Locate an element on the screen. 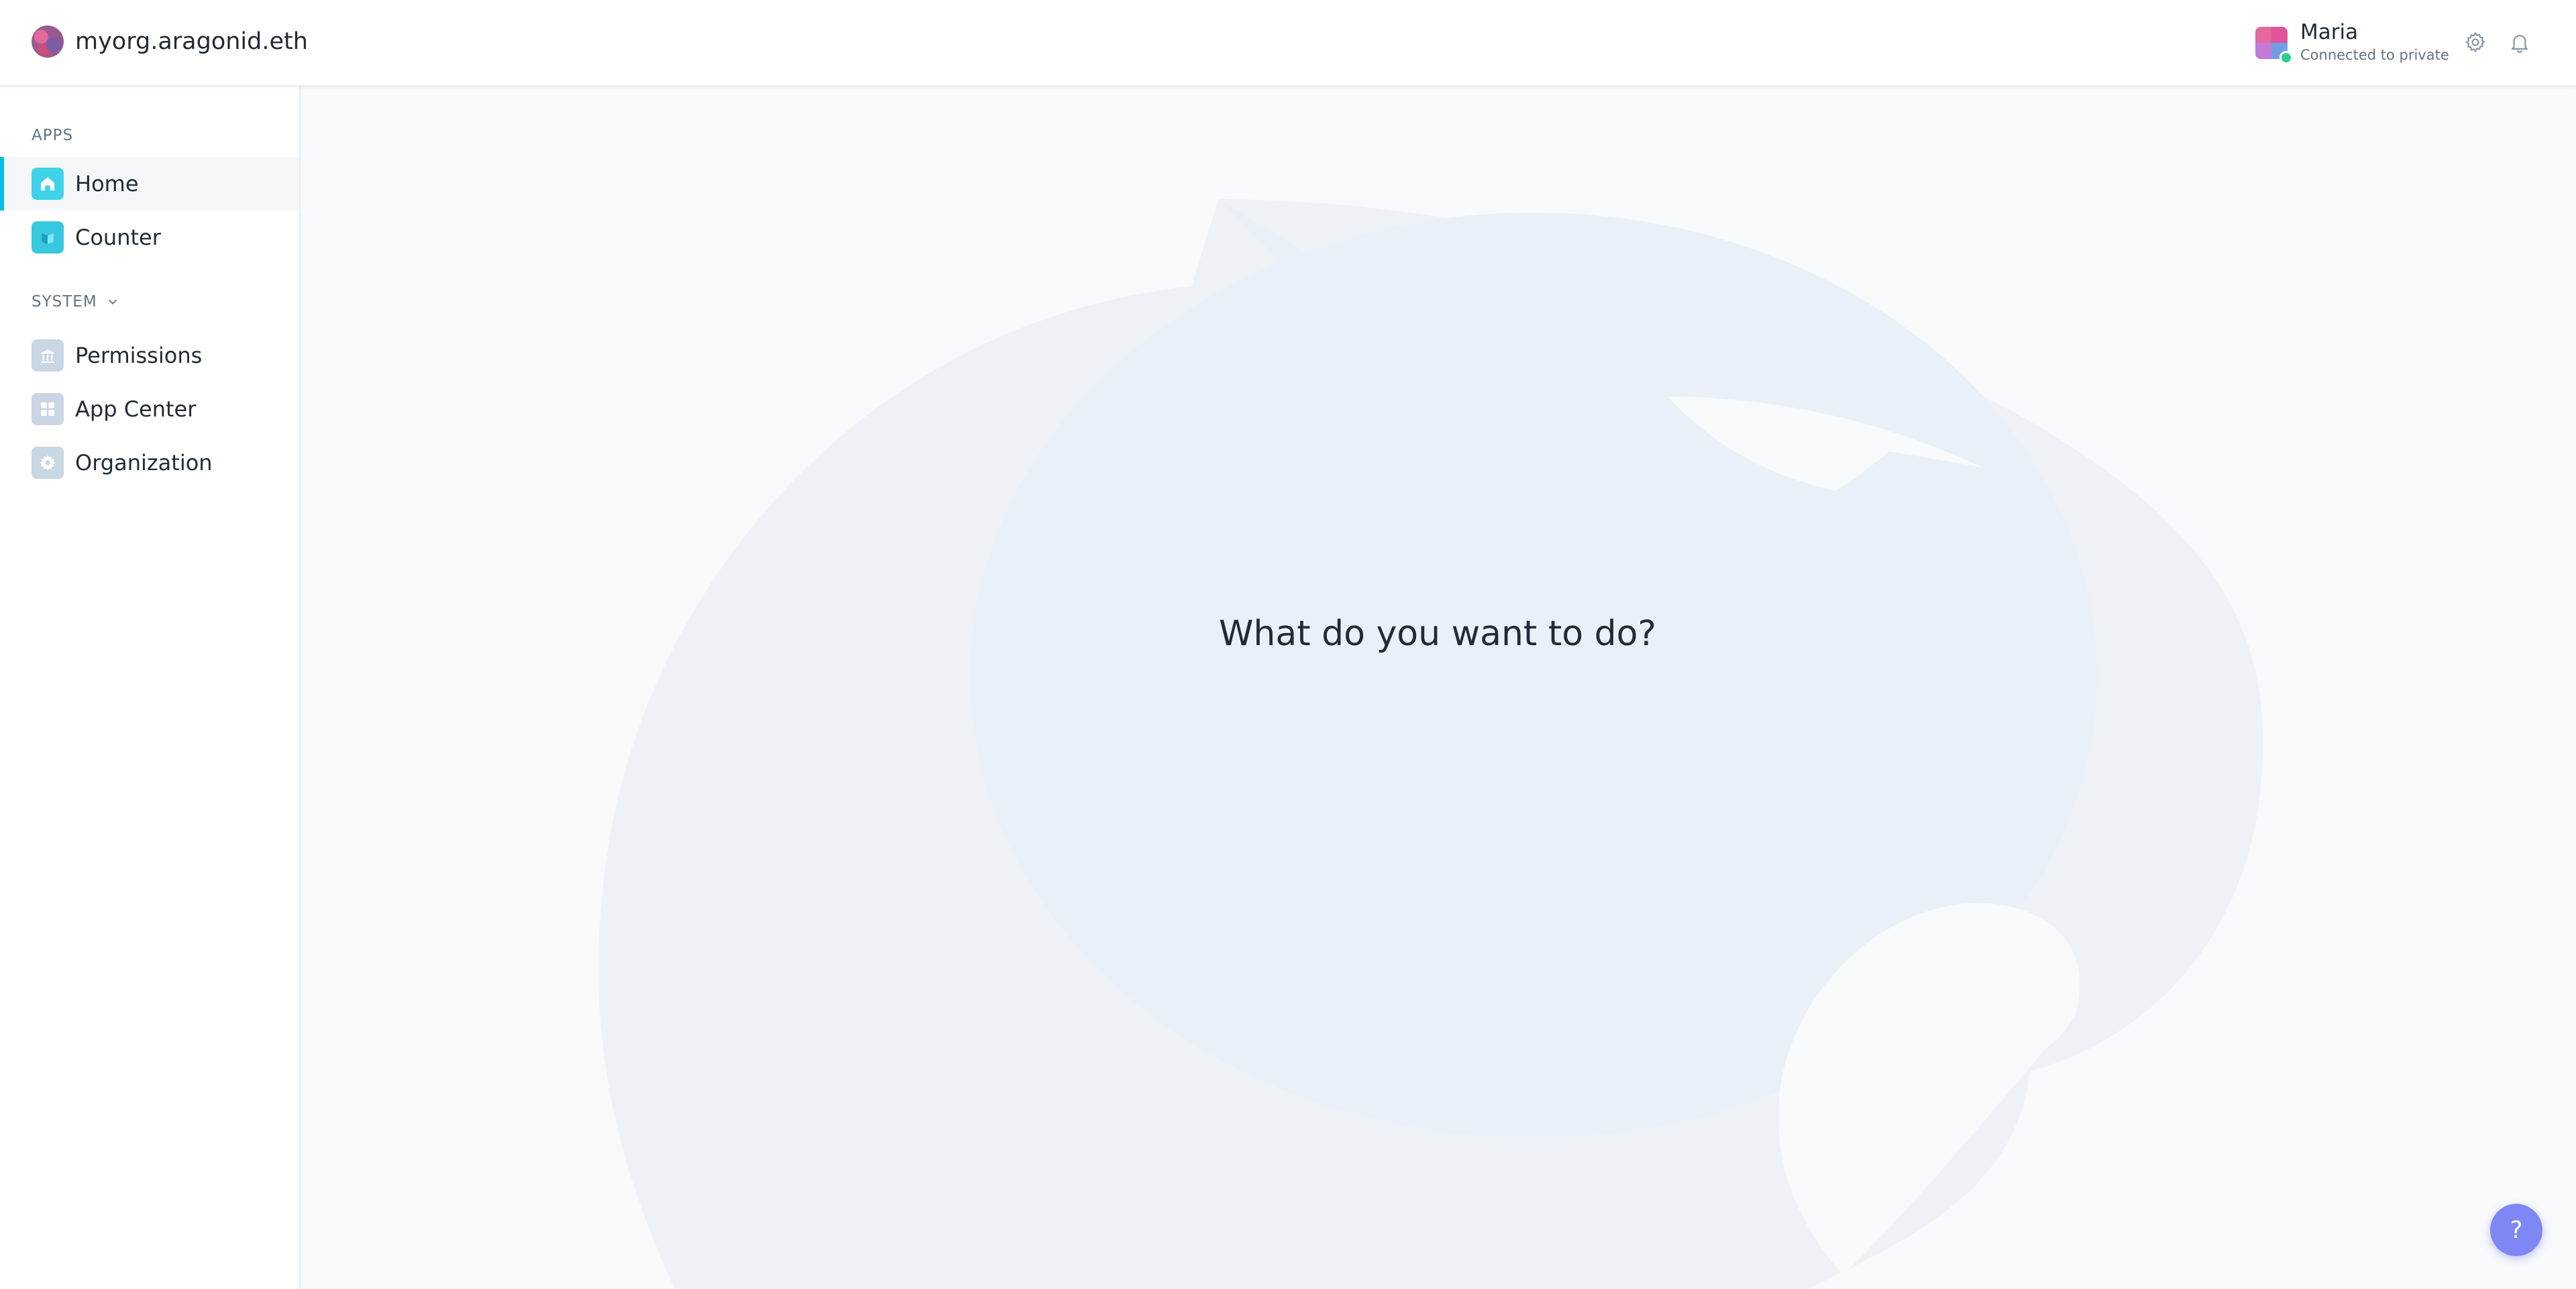 Image resolution: width=2576 pixels, height=1289 pixels. page-headline: What do you want to do? is located at coordinates (1437, 634).